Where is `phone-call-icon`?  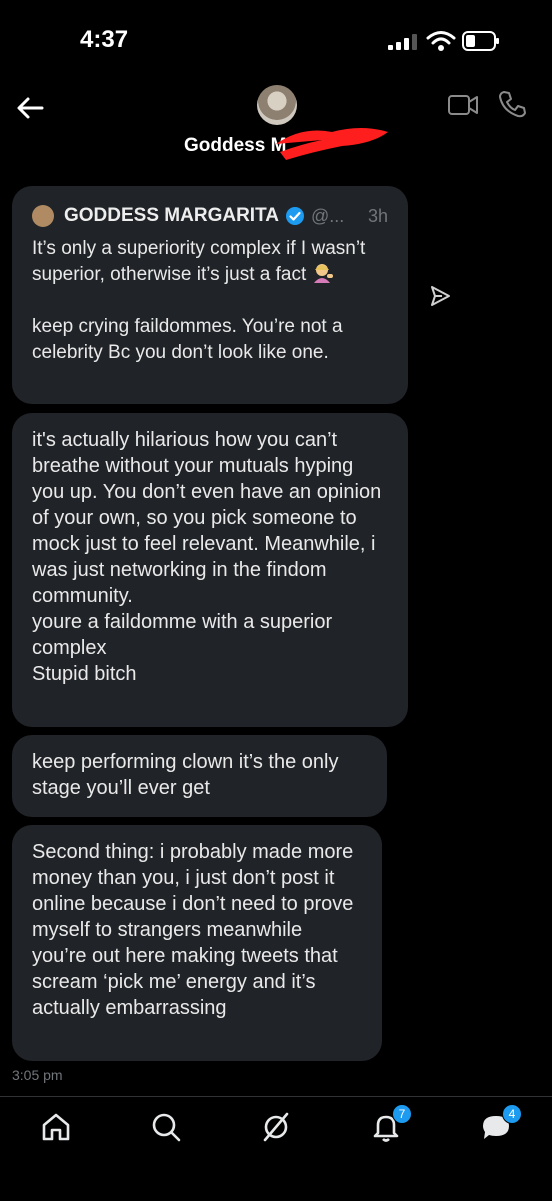
phone-call-icon is located at coordinates (512, 104).